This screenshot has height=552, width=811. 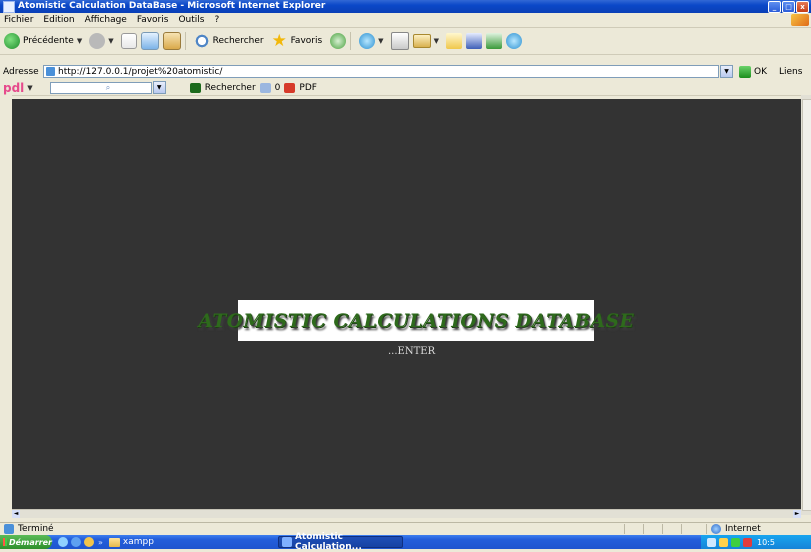 I want to click on volume-icon, so click(x=723, y=542).